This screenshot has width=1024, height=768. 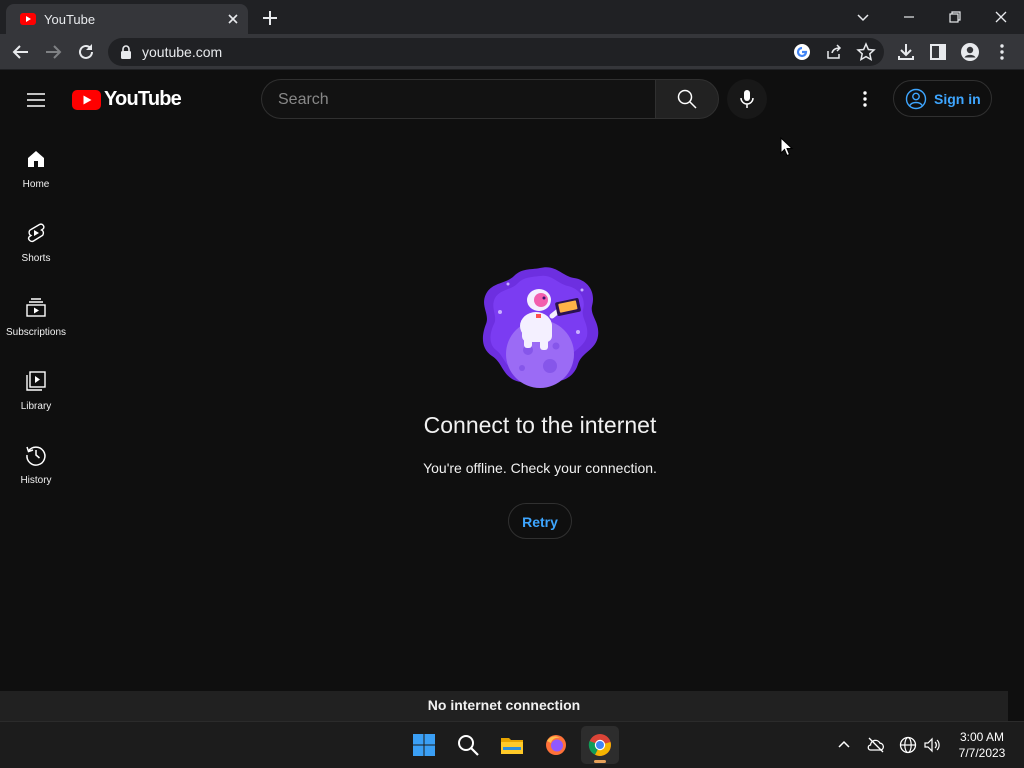 I want to click on youtube-play-logo-icon, so click(x=86, y=100).